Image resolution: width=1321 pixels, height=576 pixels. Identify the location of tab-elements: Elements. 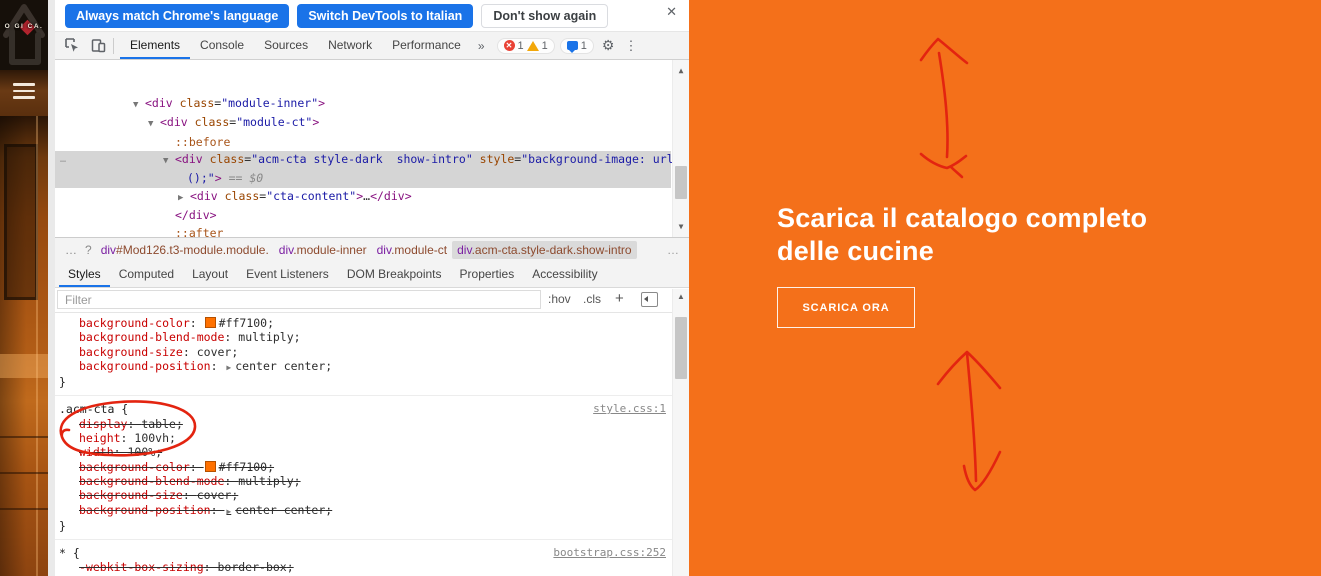
(155, 45).